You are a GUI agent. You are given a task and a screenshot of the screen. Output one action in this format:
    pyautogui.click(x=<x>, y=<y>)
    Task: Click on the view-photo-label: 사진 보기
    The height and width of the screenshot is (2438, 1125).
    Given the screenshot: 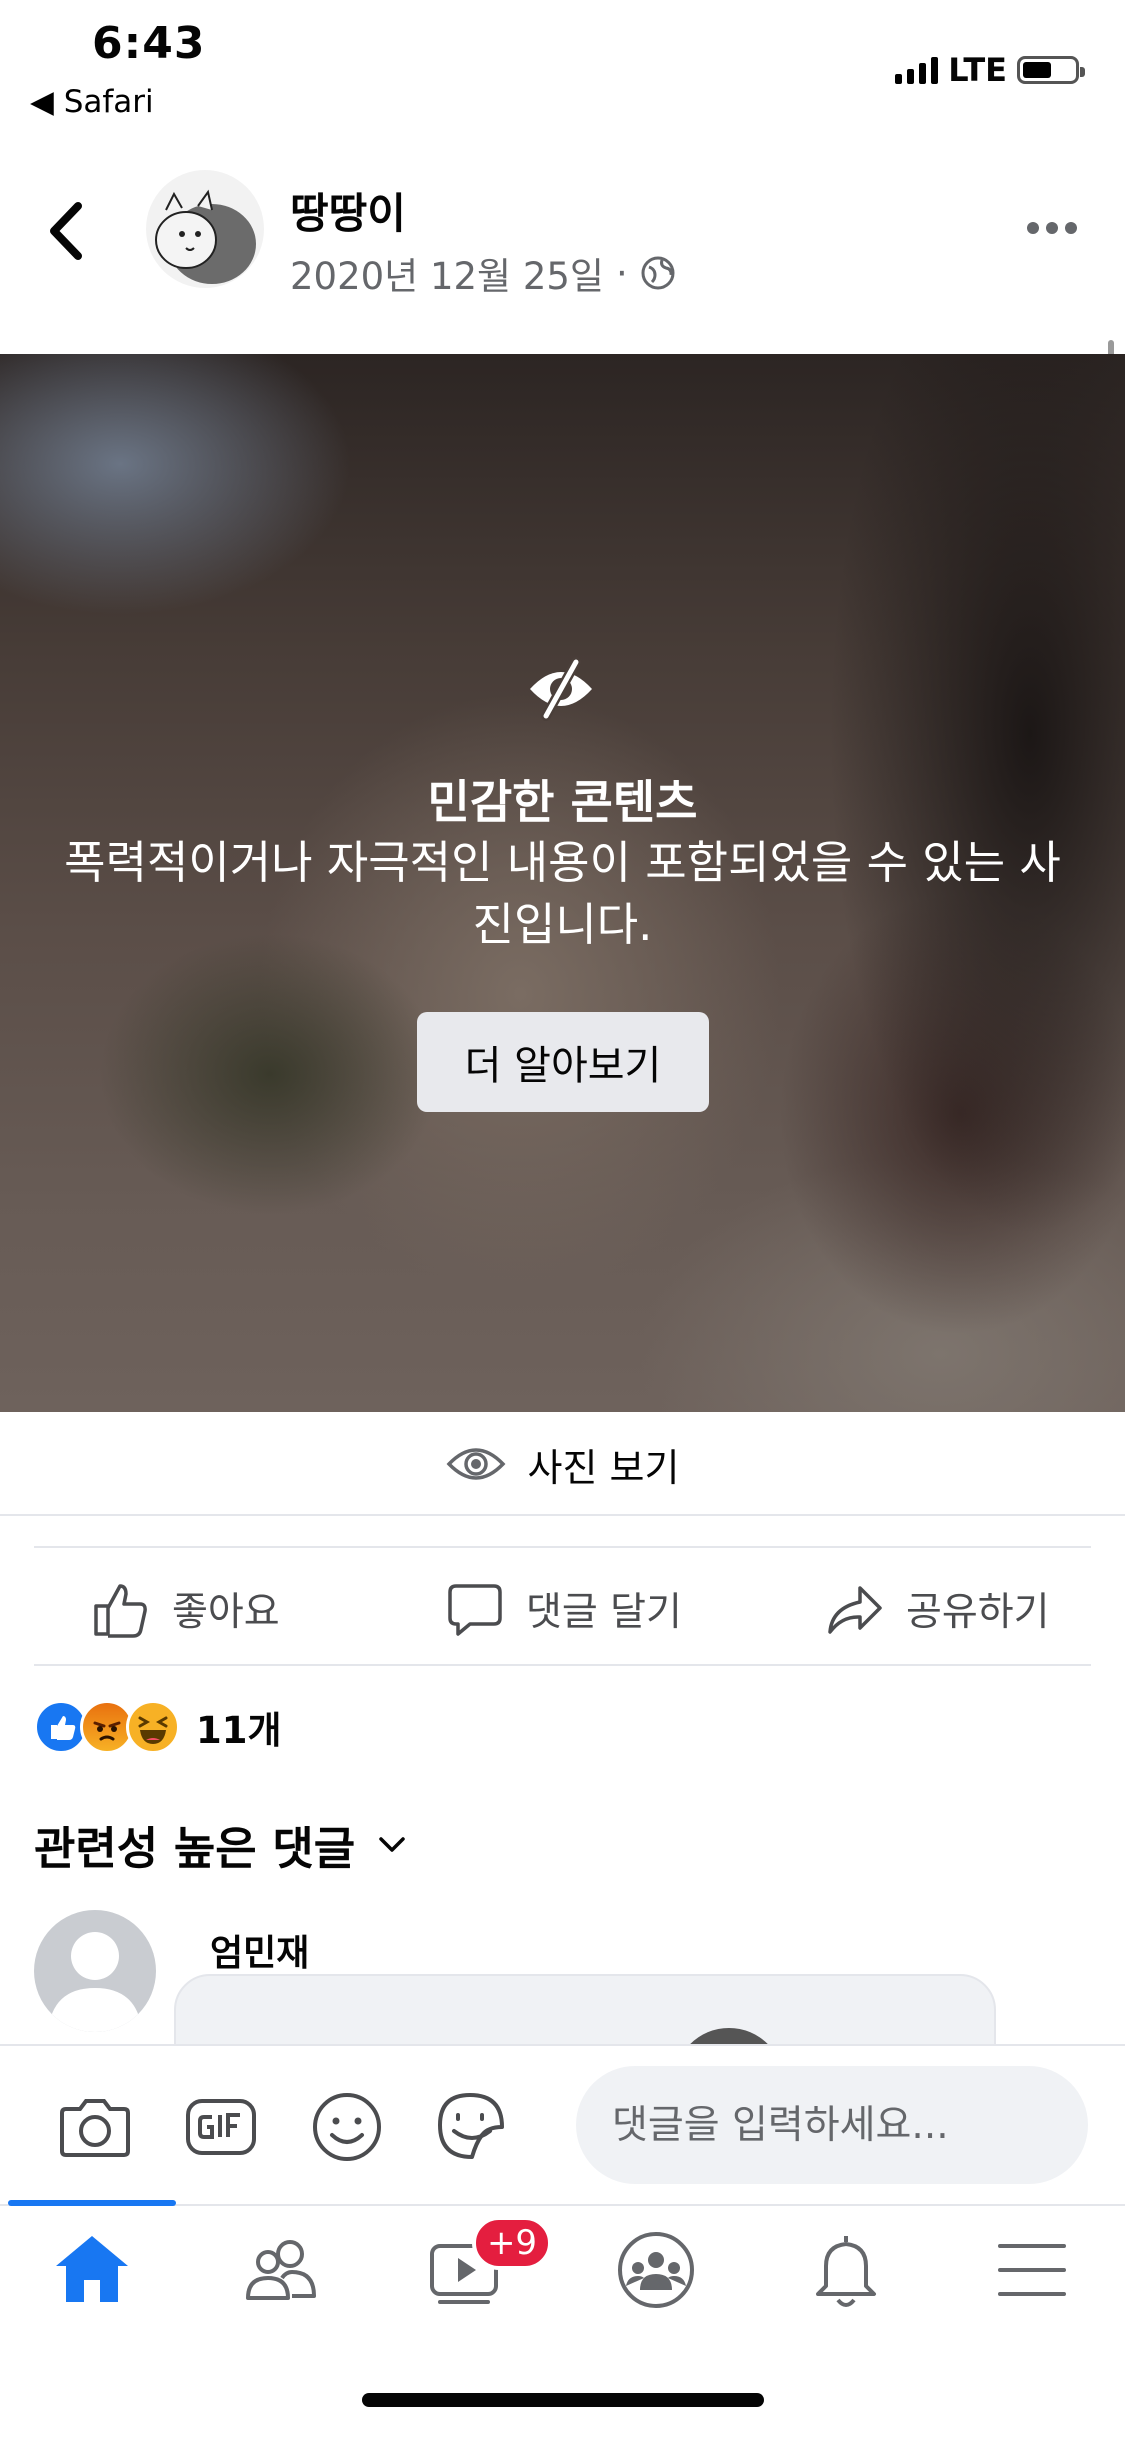 What is the action you would take?
    pyautogui.click(x=603, y=1467)
    